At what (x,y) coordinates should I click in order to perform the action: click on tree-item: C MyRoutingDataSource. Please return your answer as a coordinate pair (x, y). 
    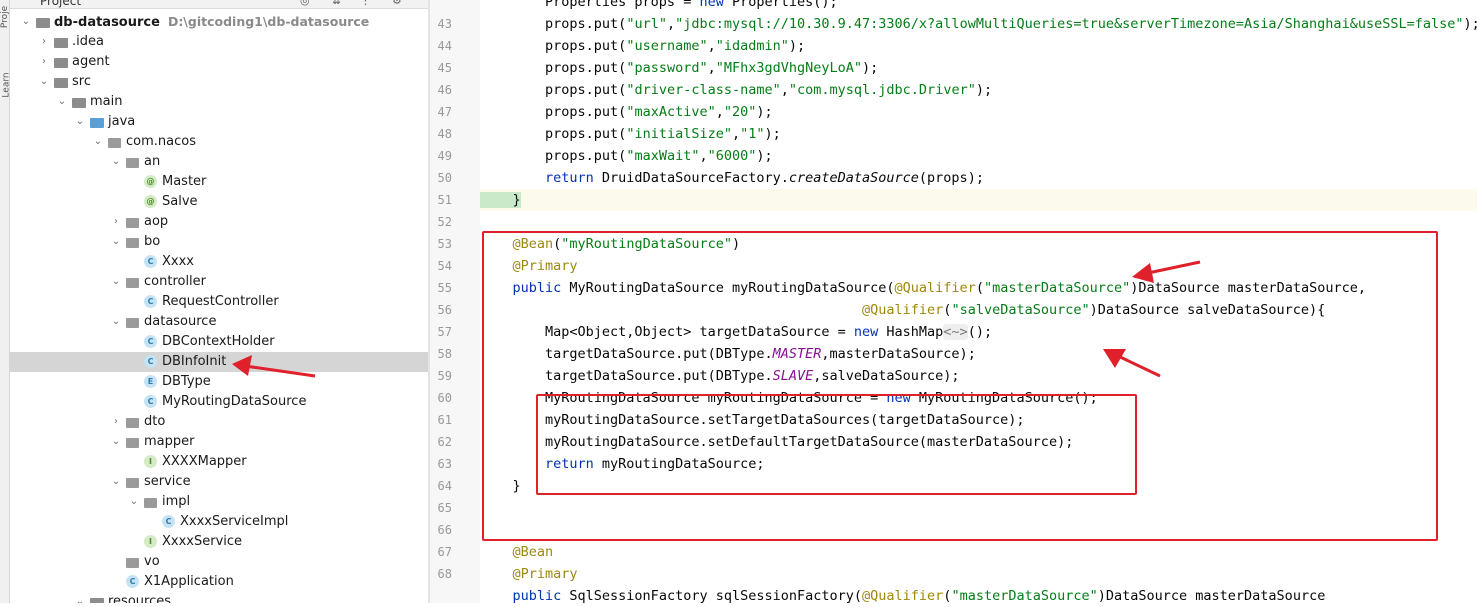
    Looking at the image, I should click on (219, 402).